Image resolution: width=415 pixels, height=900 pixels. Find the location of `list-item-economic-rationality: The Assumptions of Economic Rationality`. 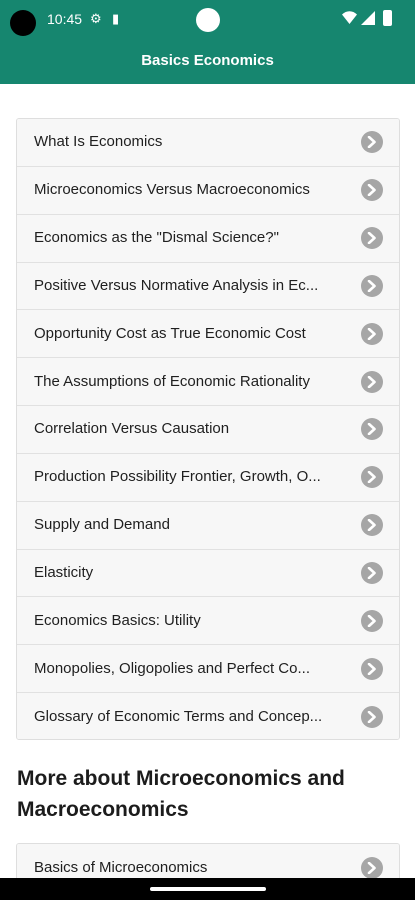

list-item-economic-rationality: The Assumptions of Economic Rationality is located at coordinates (208, 382).